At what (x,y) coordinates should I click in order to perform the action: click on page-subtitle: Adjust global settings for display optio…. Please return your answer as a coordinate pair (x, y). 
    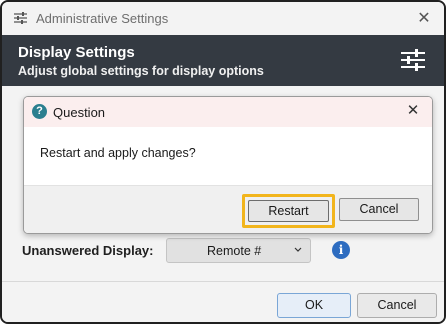
    Looking at the image, I should click on (141, 71).